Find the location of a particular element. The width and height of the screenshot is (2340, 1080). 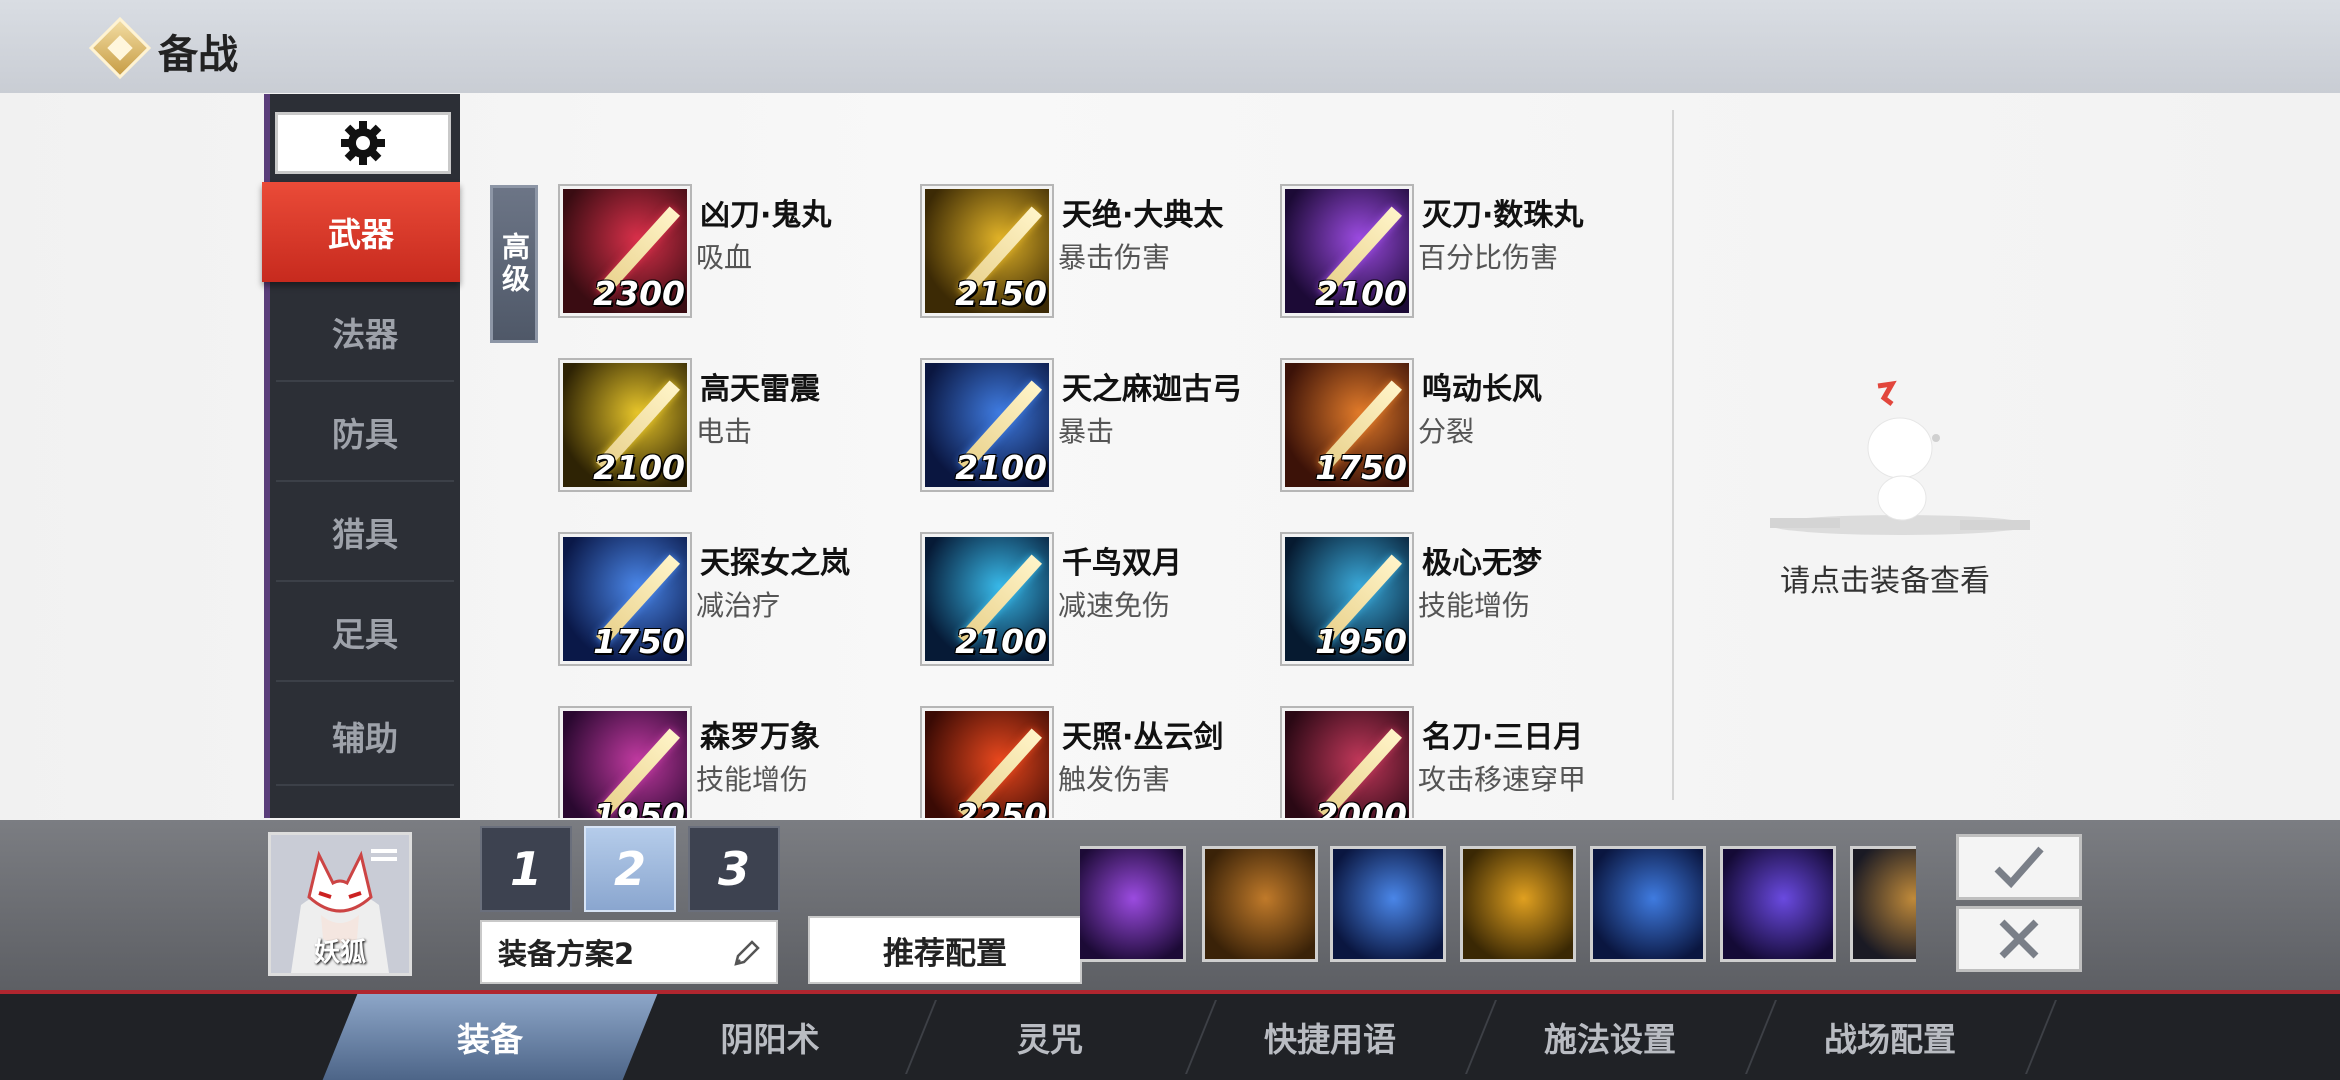

confirm-button is located at coordinates (2019, 867).